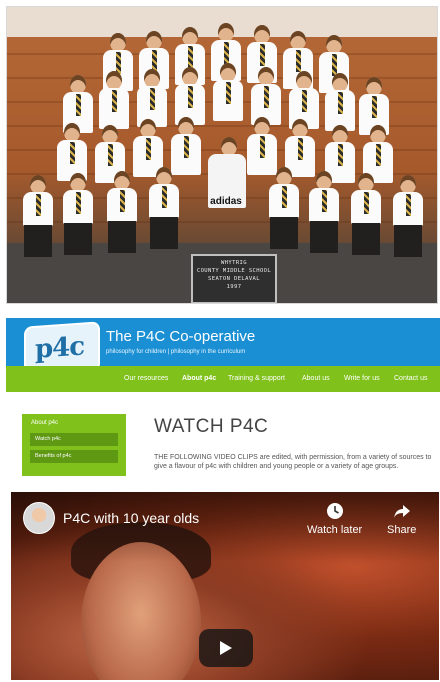 This screenshot has height=682, width=440. I want to click on sign-line: SEATON DELAVAL, so click(234, 279).